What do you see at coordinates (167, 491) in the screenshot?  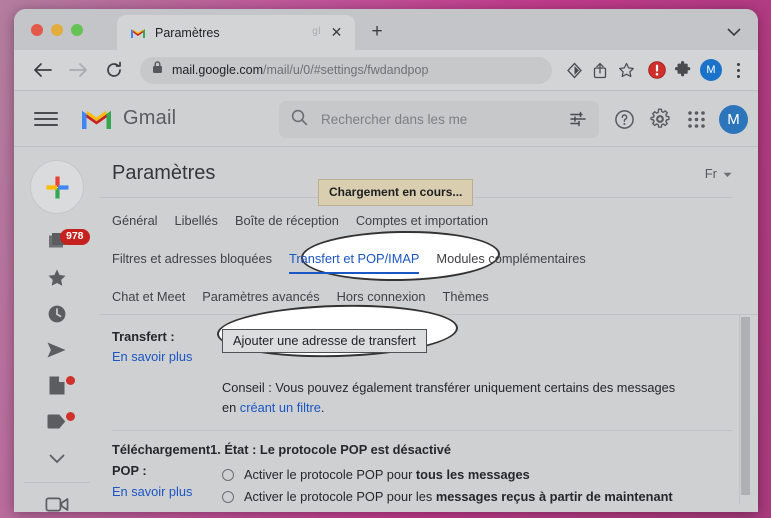 I see `pop-learn-more-link: En savoir plus` at bounding box center [167, 491].